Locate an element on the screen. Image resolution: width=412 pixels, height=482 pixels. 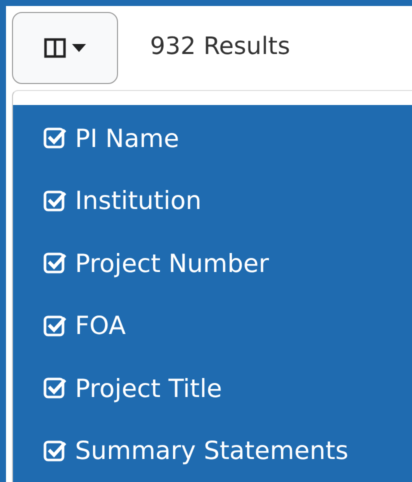
menu-item-label: PI Name is located at coordinates (127, 138).